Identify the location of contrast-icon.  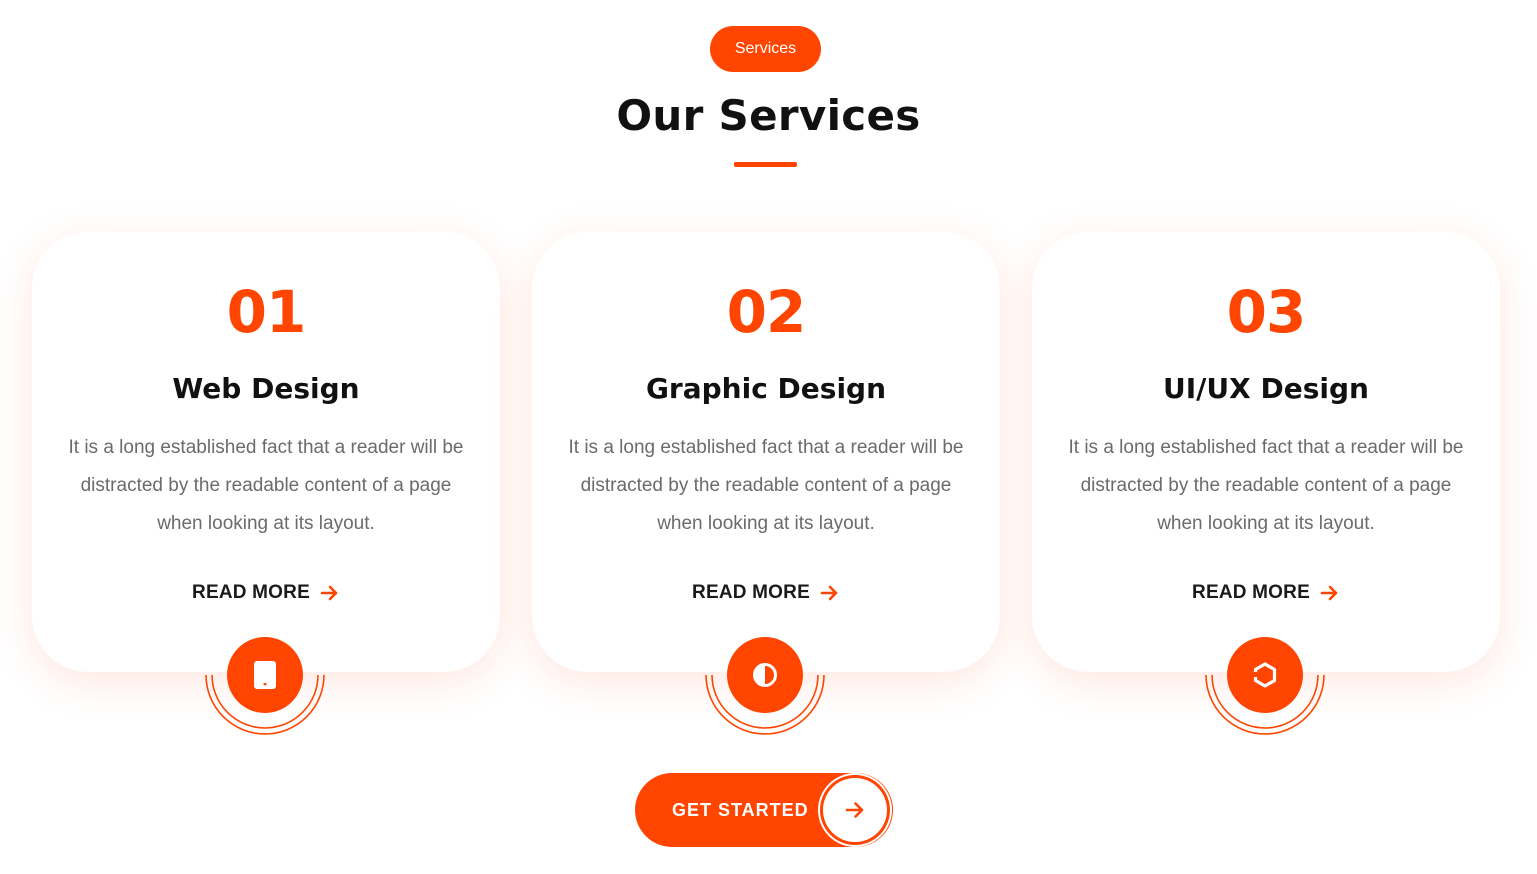
(765, 675).